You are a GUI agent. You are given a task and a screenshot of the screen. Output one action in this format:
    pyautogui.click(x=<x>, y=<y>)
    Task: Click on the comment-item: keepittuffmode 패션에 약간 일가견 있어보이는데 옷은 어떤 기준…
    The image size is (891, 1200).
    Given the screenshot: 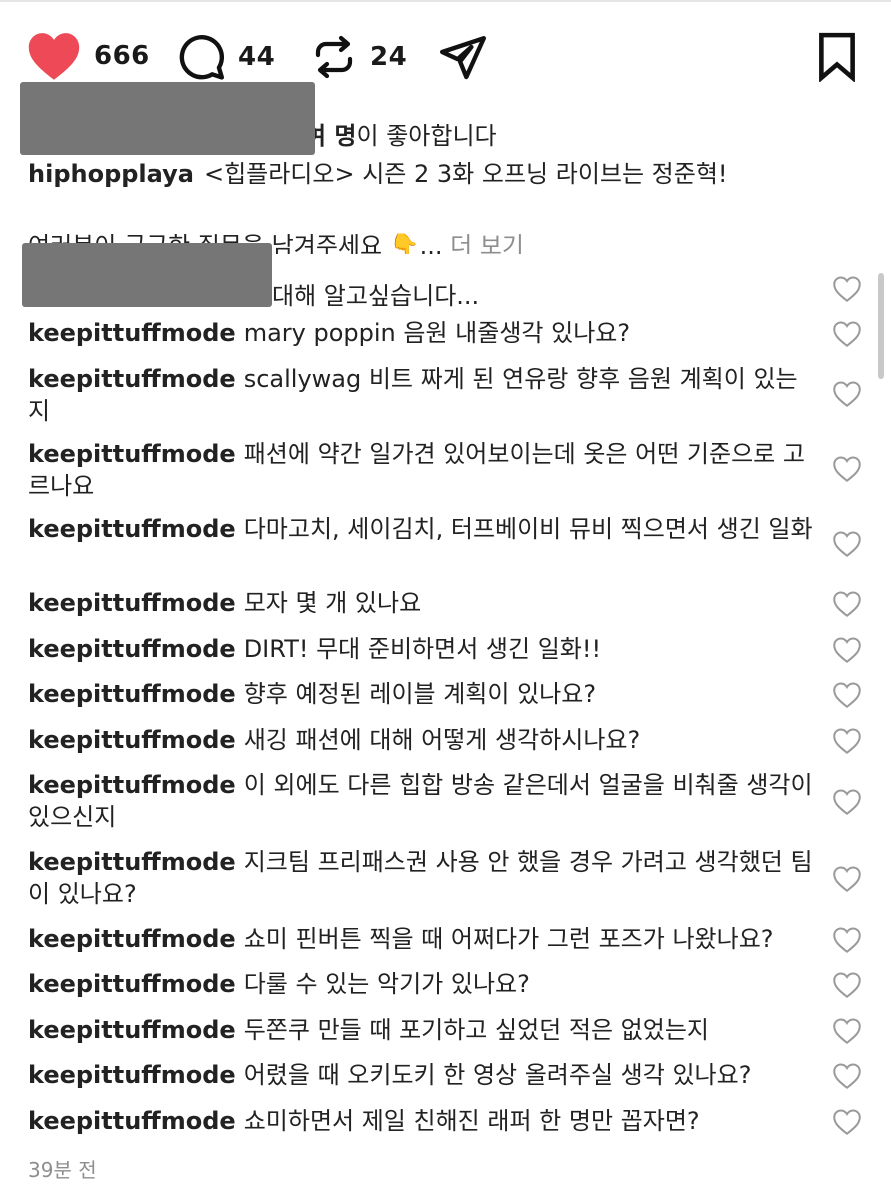 What is the action you would take?
    pyautogui.click(x=423, y=470)
    